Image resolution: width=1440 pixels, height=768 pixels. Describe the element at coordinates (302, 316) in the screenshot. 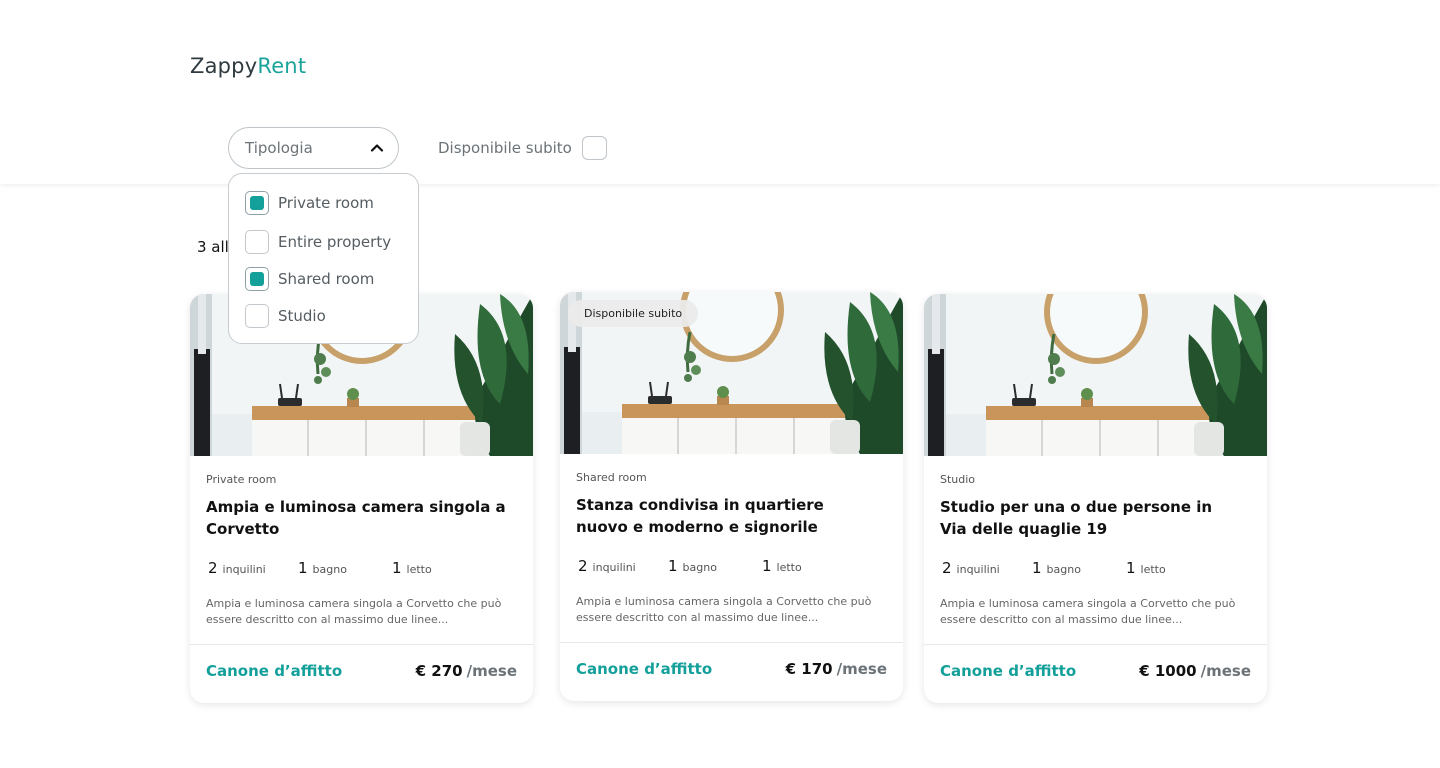

I see `type-option-label: Studio` at that location.